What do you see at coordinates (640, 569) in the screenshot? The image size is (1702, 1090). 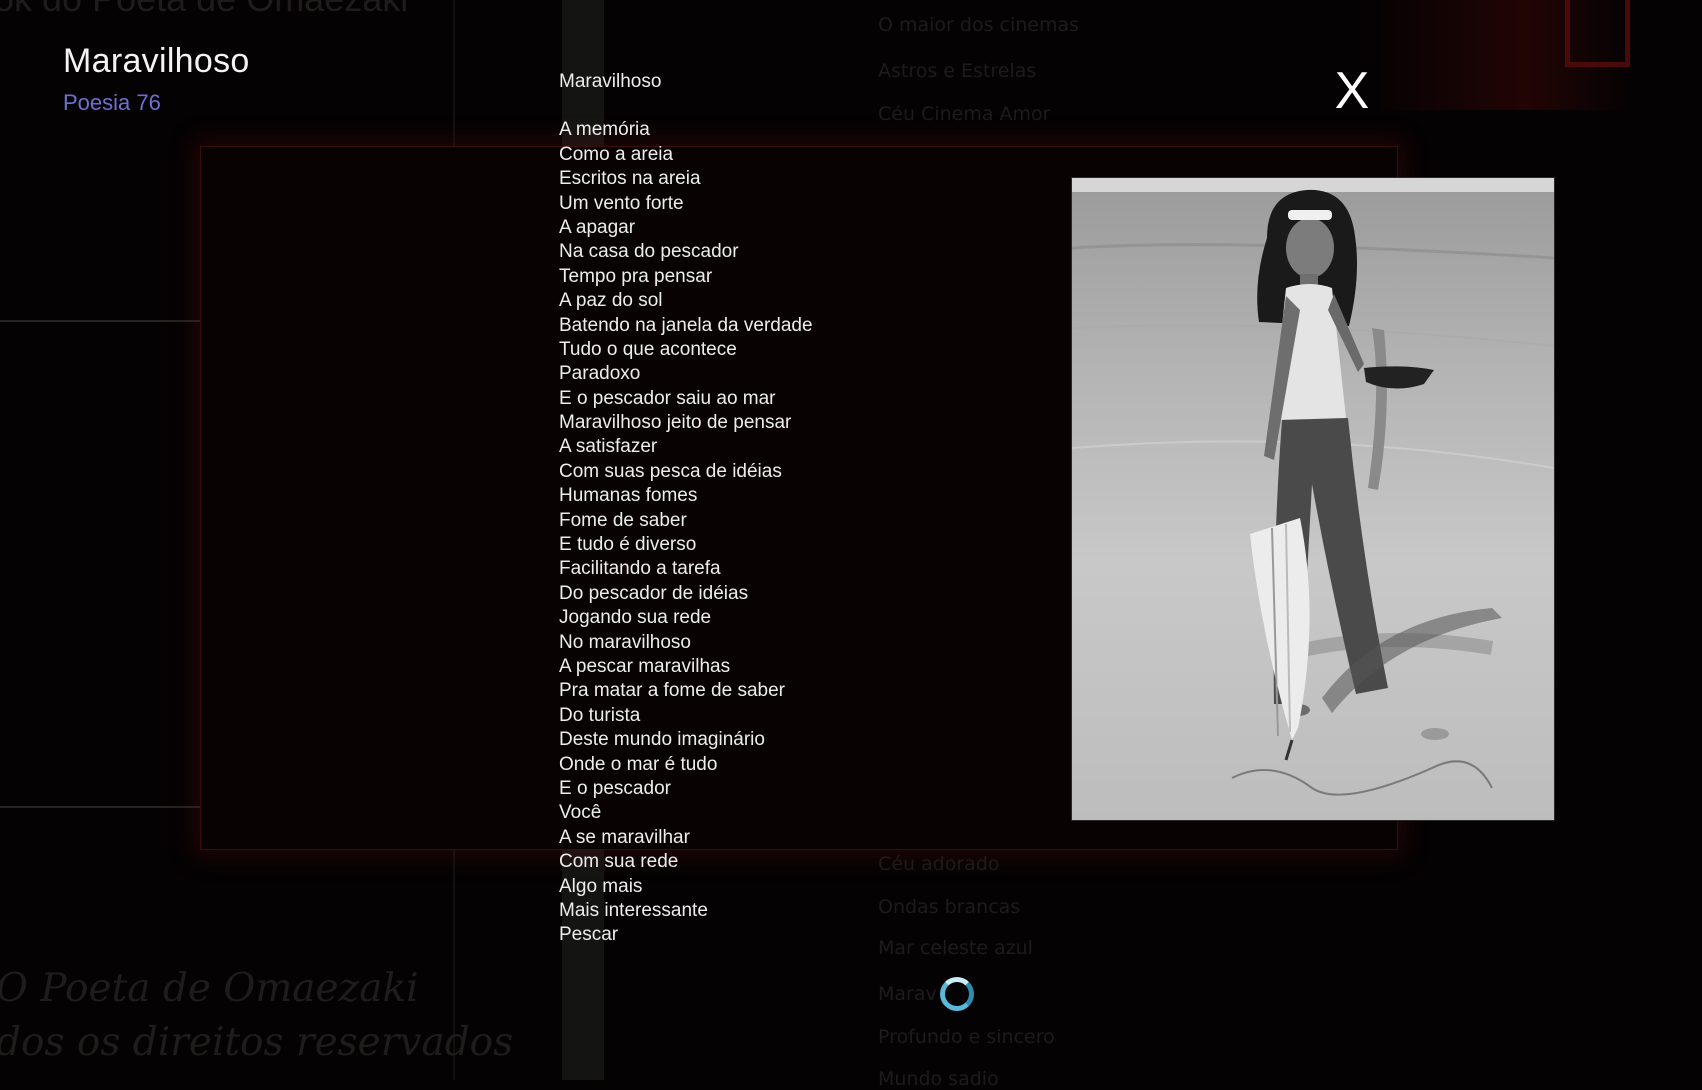 I see `poem-line: Facilitando a tarefa` at bounding box center [640, 569].